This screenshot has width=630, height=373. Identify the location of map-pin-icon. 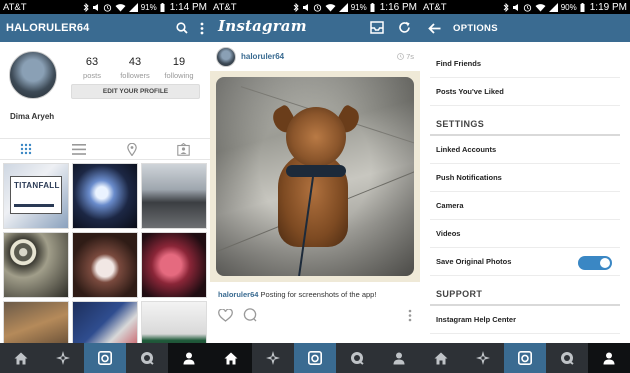
(131, 149).